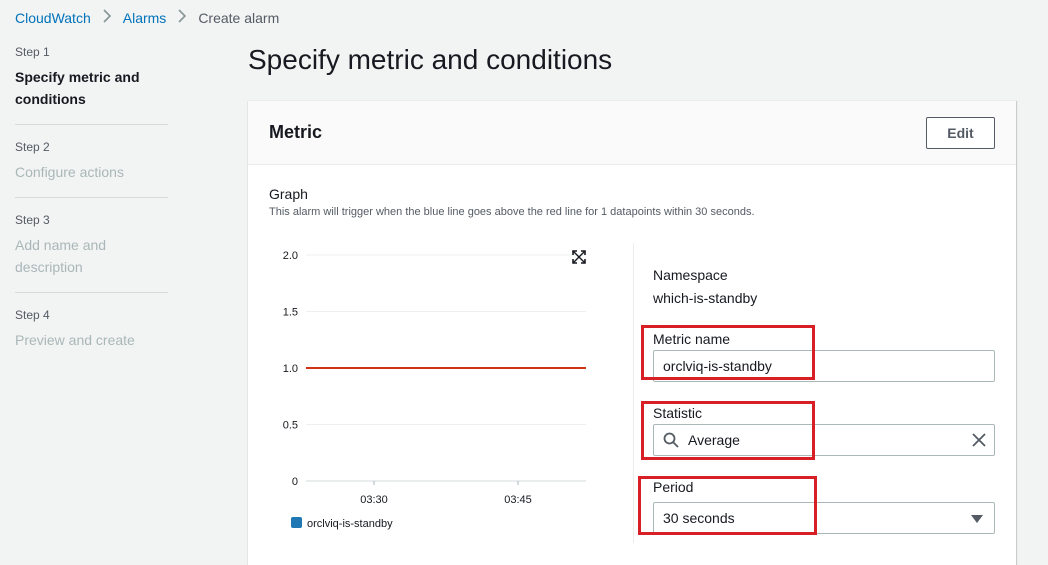 The image size is (1048, 565). Describe the element at coordinates (288, 194) in the screenshot. I see `graph-label: Graph` at that location.